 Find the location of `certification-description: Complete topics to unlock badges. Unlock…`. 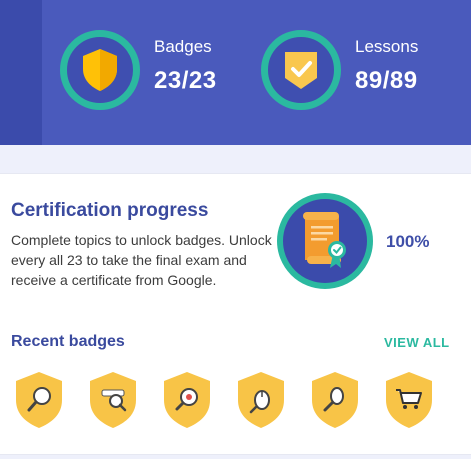

certification-description: Complete topics to unlock badges. Unlock… is located at coordinates (141, 260).